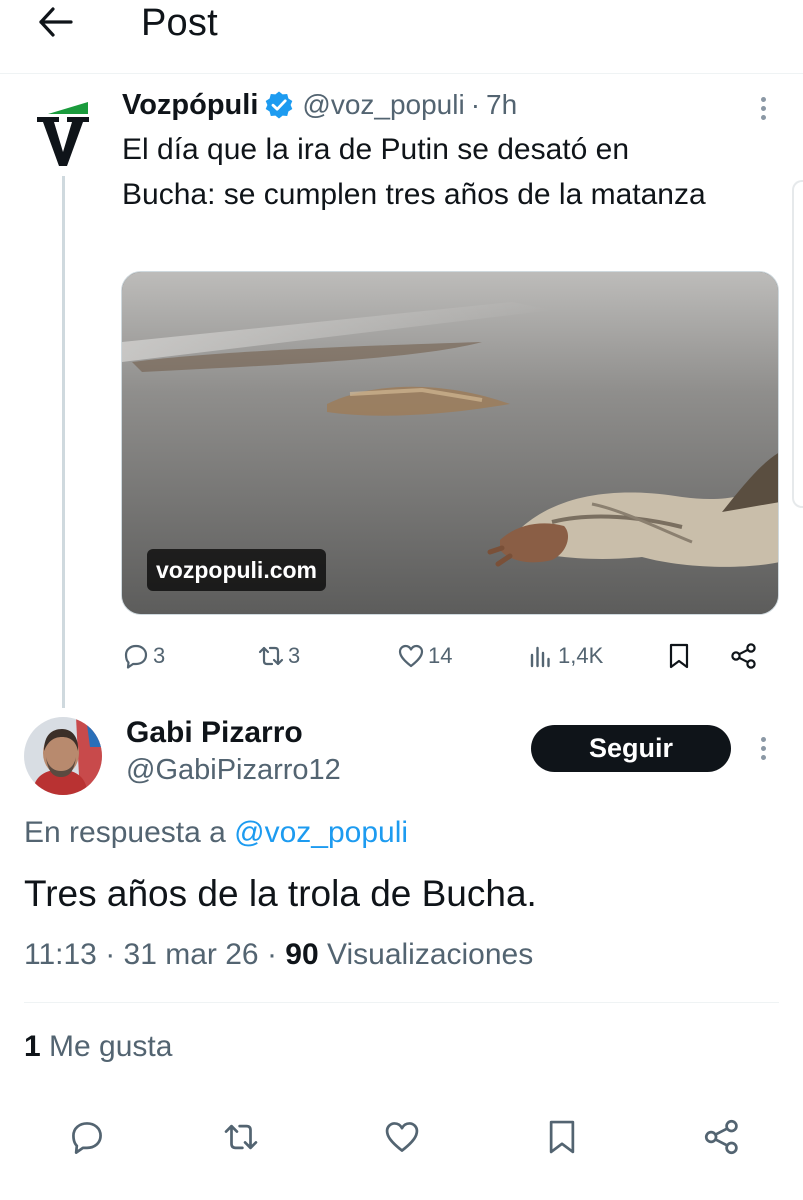 The image size is (803, 1200). What do you see at coordinates (214, 733) in the screenshot?
I see `reply-author-name: Gabi Pizarro` at bounding box center [214, 733].